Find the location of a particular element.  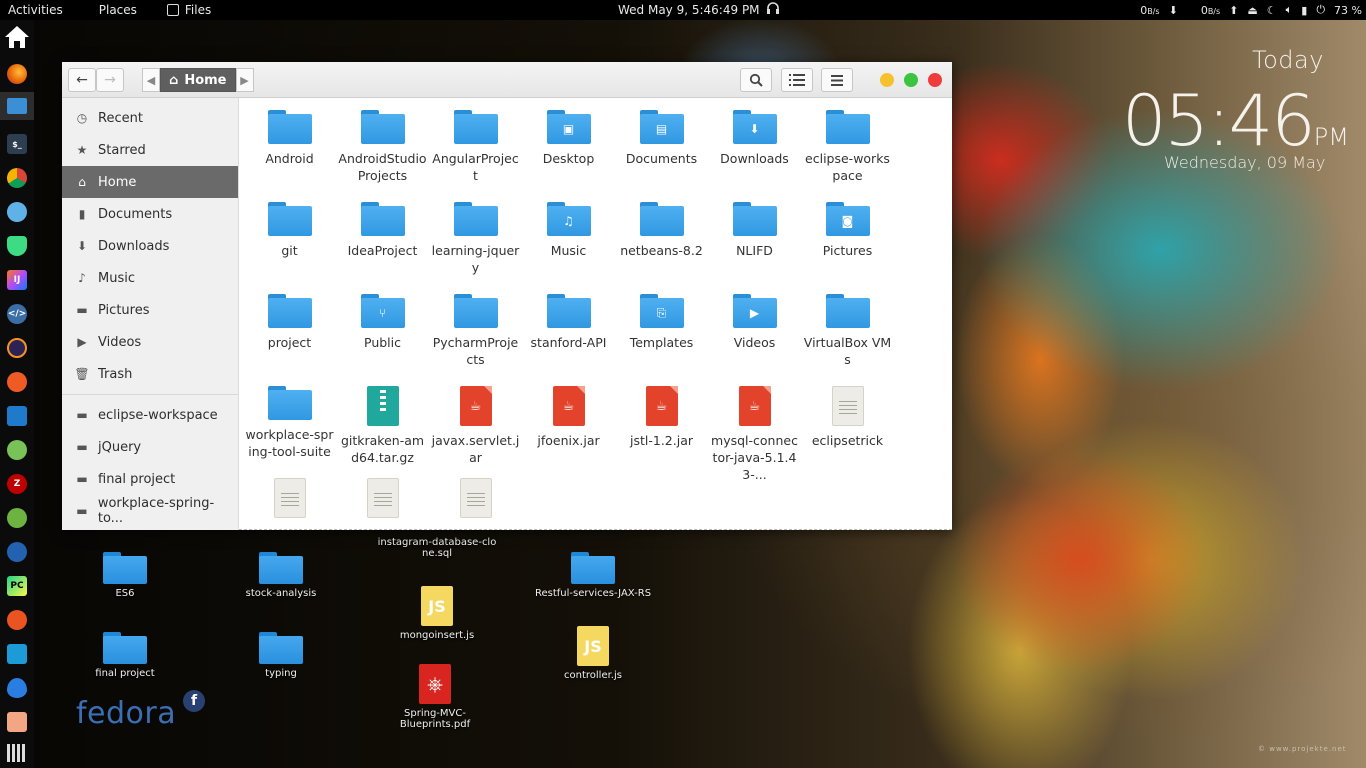

sidebar-item-recent: ◷ Recent is located at coordinates (150, 118).